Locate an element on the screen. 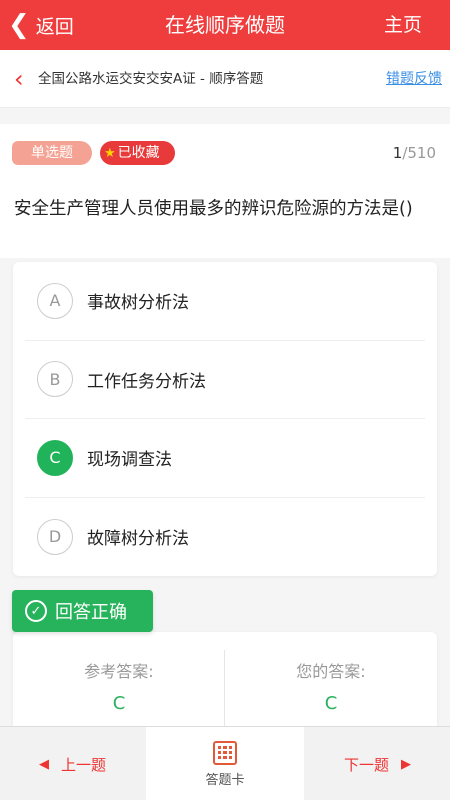 The height and width of the screenshot is (800, 450). option-text: 工作任务分析法 is located at coordinates (146, 381).